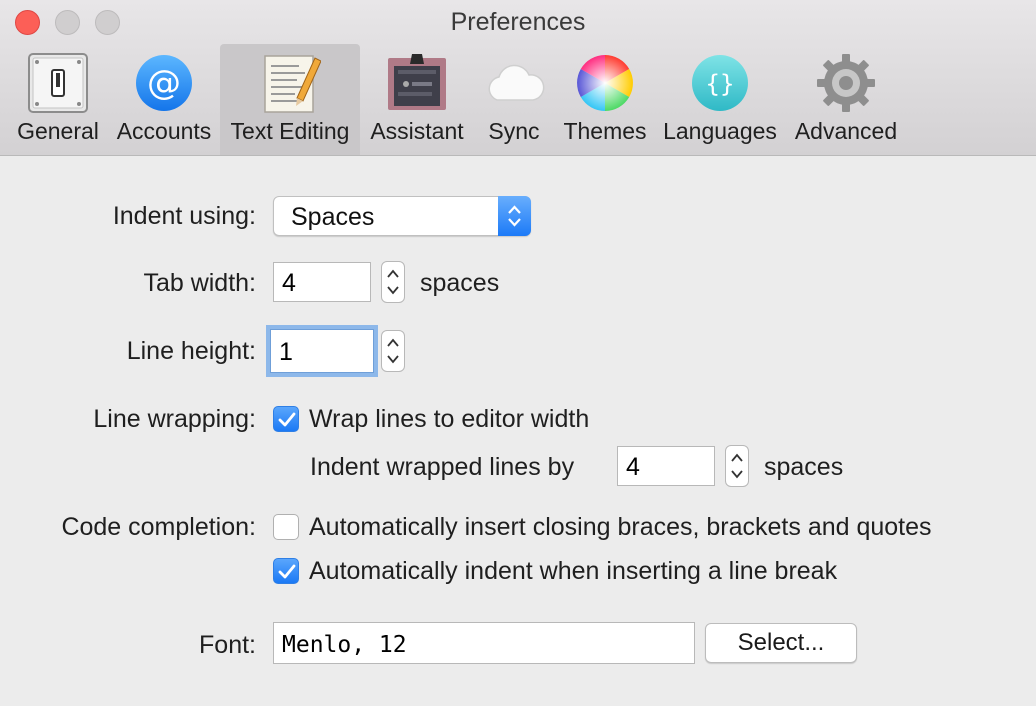  Describe the element at coordinates (158, 527) in the screenshot. I see `code-completion-label: Code completion:` at that location.